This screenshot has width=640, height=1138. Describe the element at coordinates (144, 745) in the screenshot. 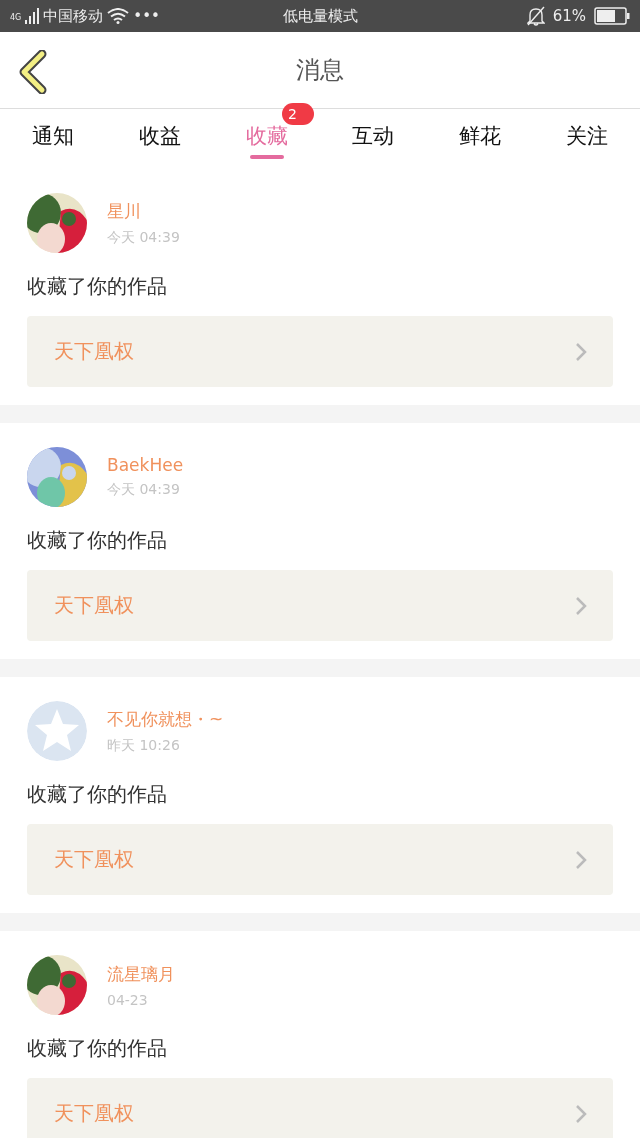

I see `timestamp: 昨天 10:26` at that location.